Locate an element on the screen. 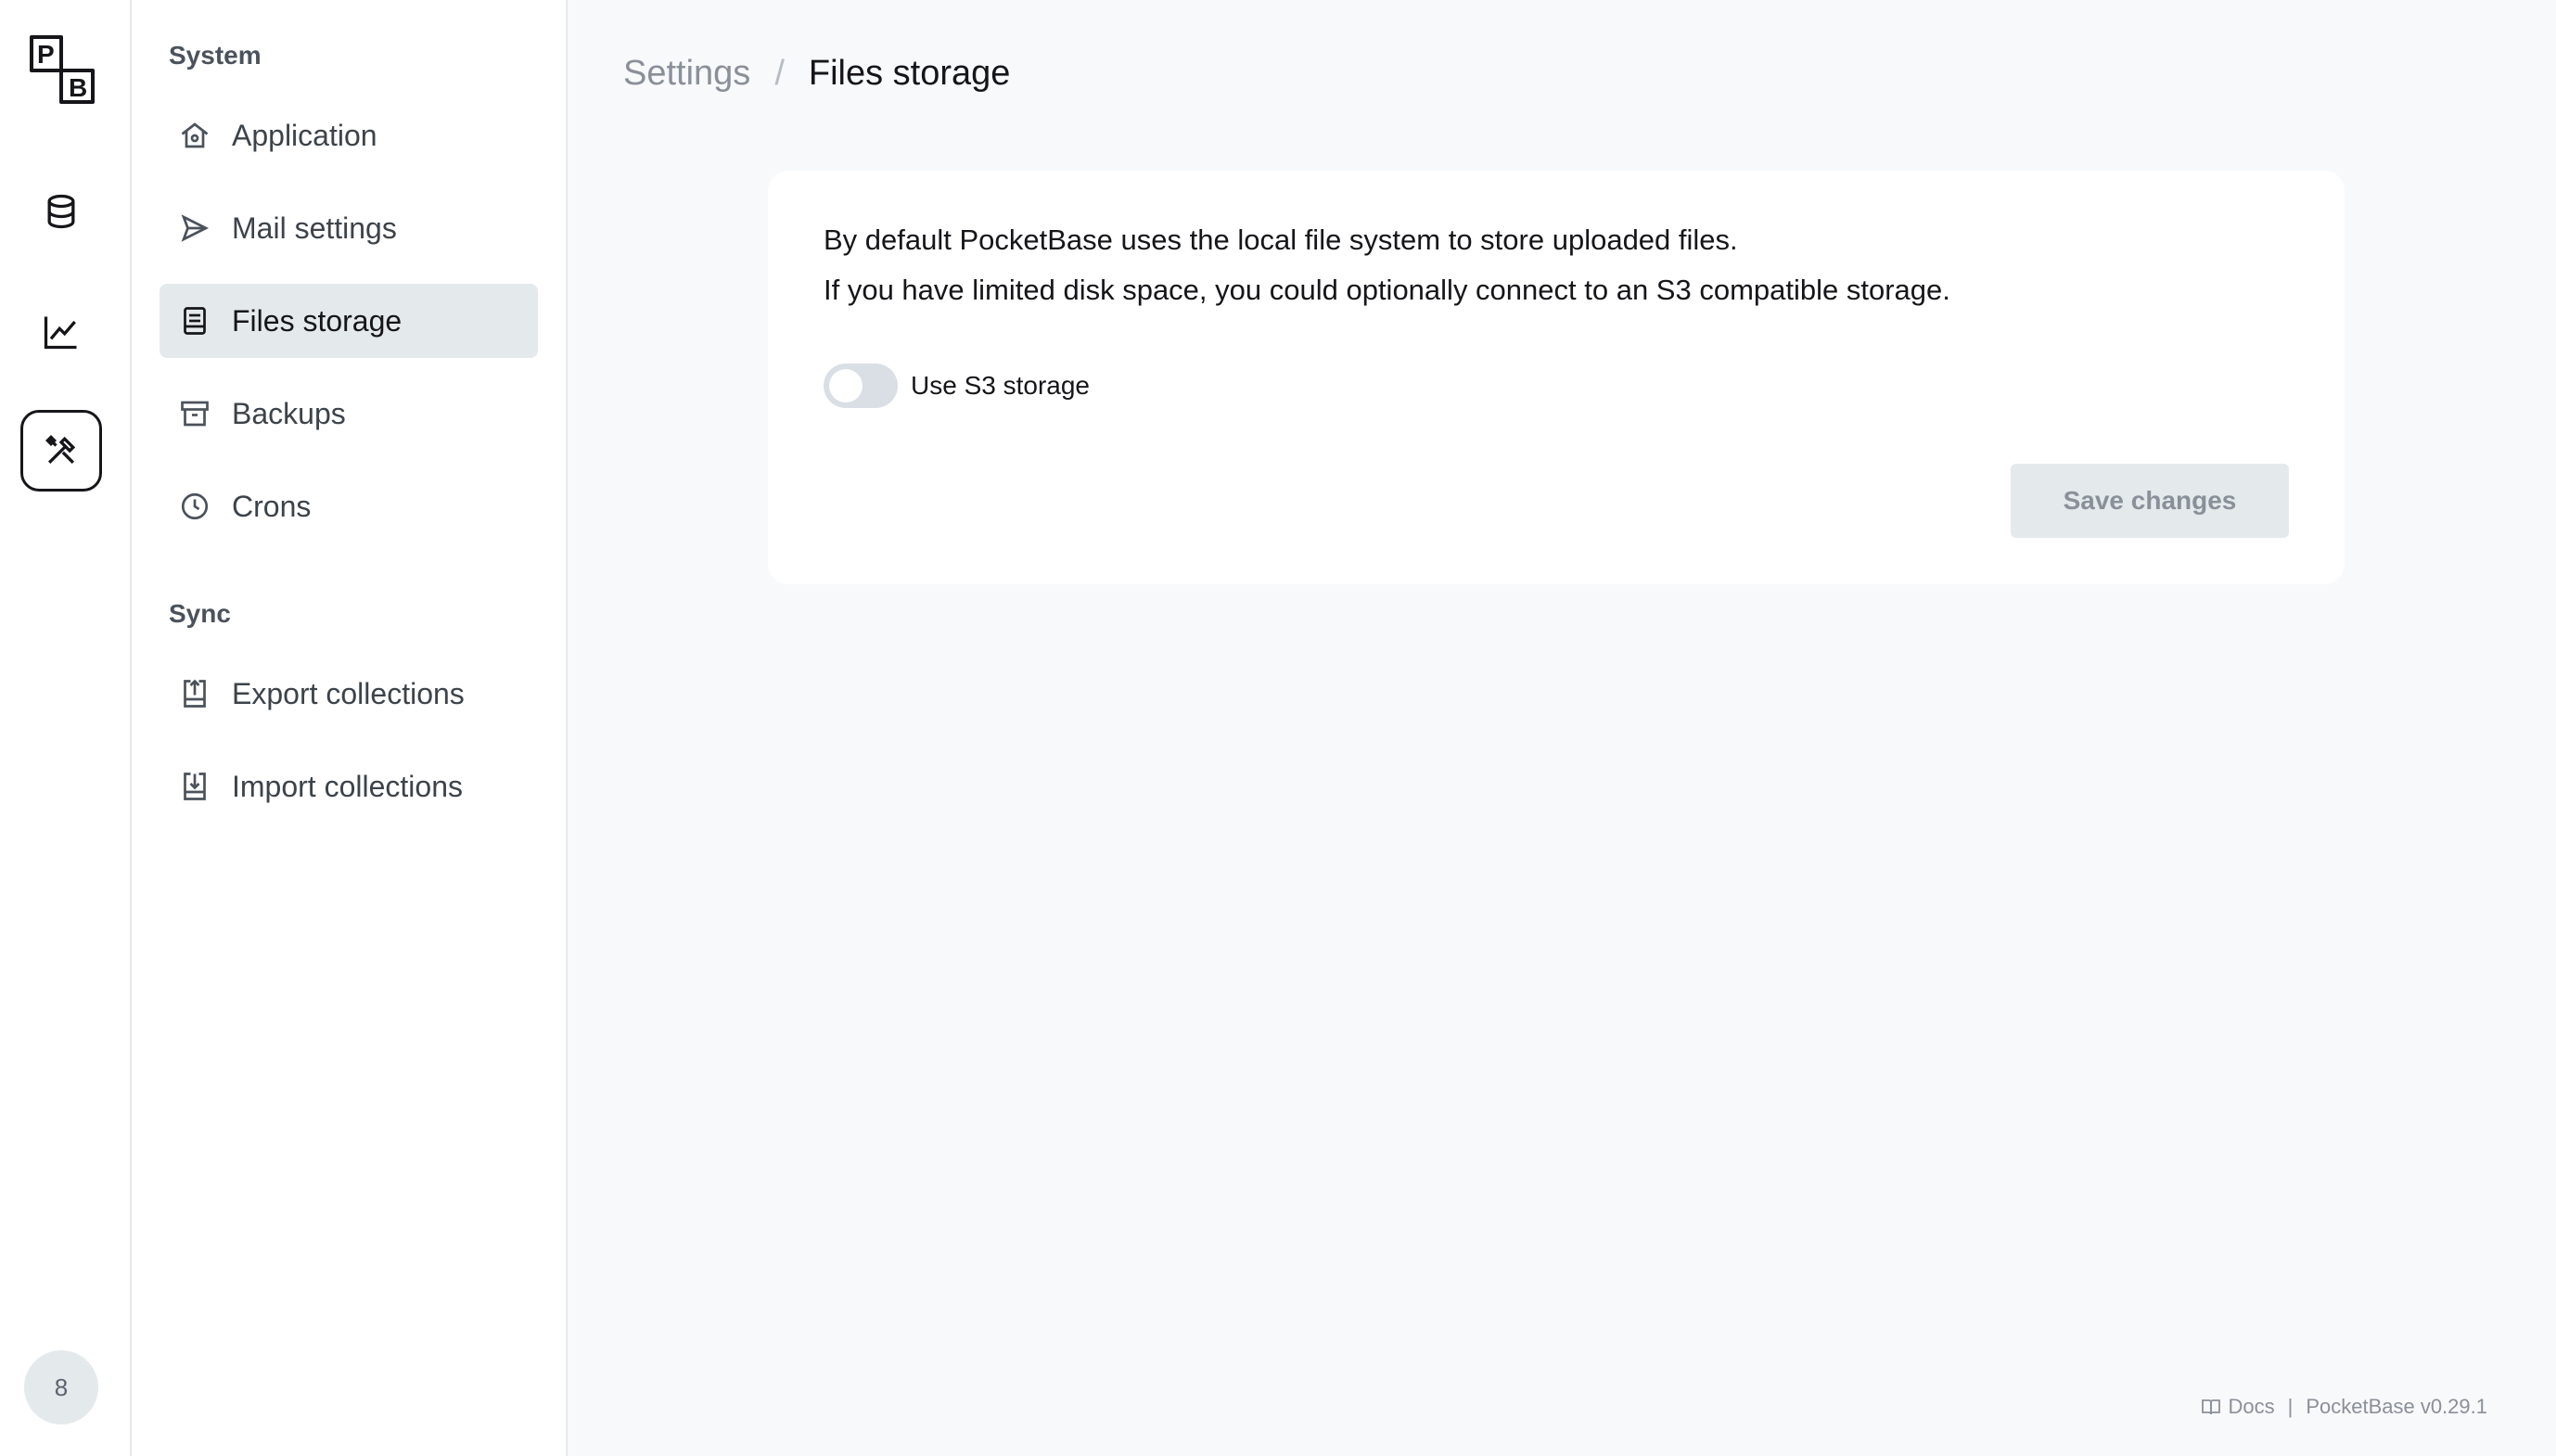 This screenshot has height=1456, width=2556. import-icon is located at coordinates (194, 786).